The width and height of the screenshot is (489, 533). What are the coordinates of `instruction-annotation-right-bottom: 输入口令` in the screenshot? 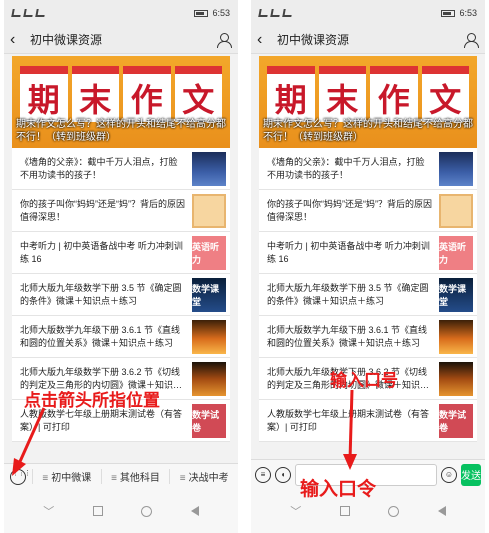 It's located at (338, 489).